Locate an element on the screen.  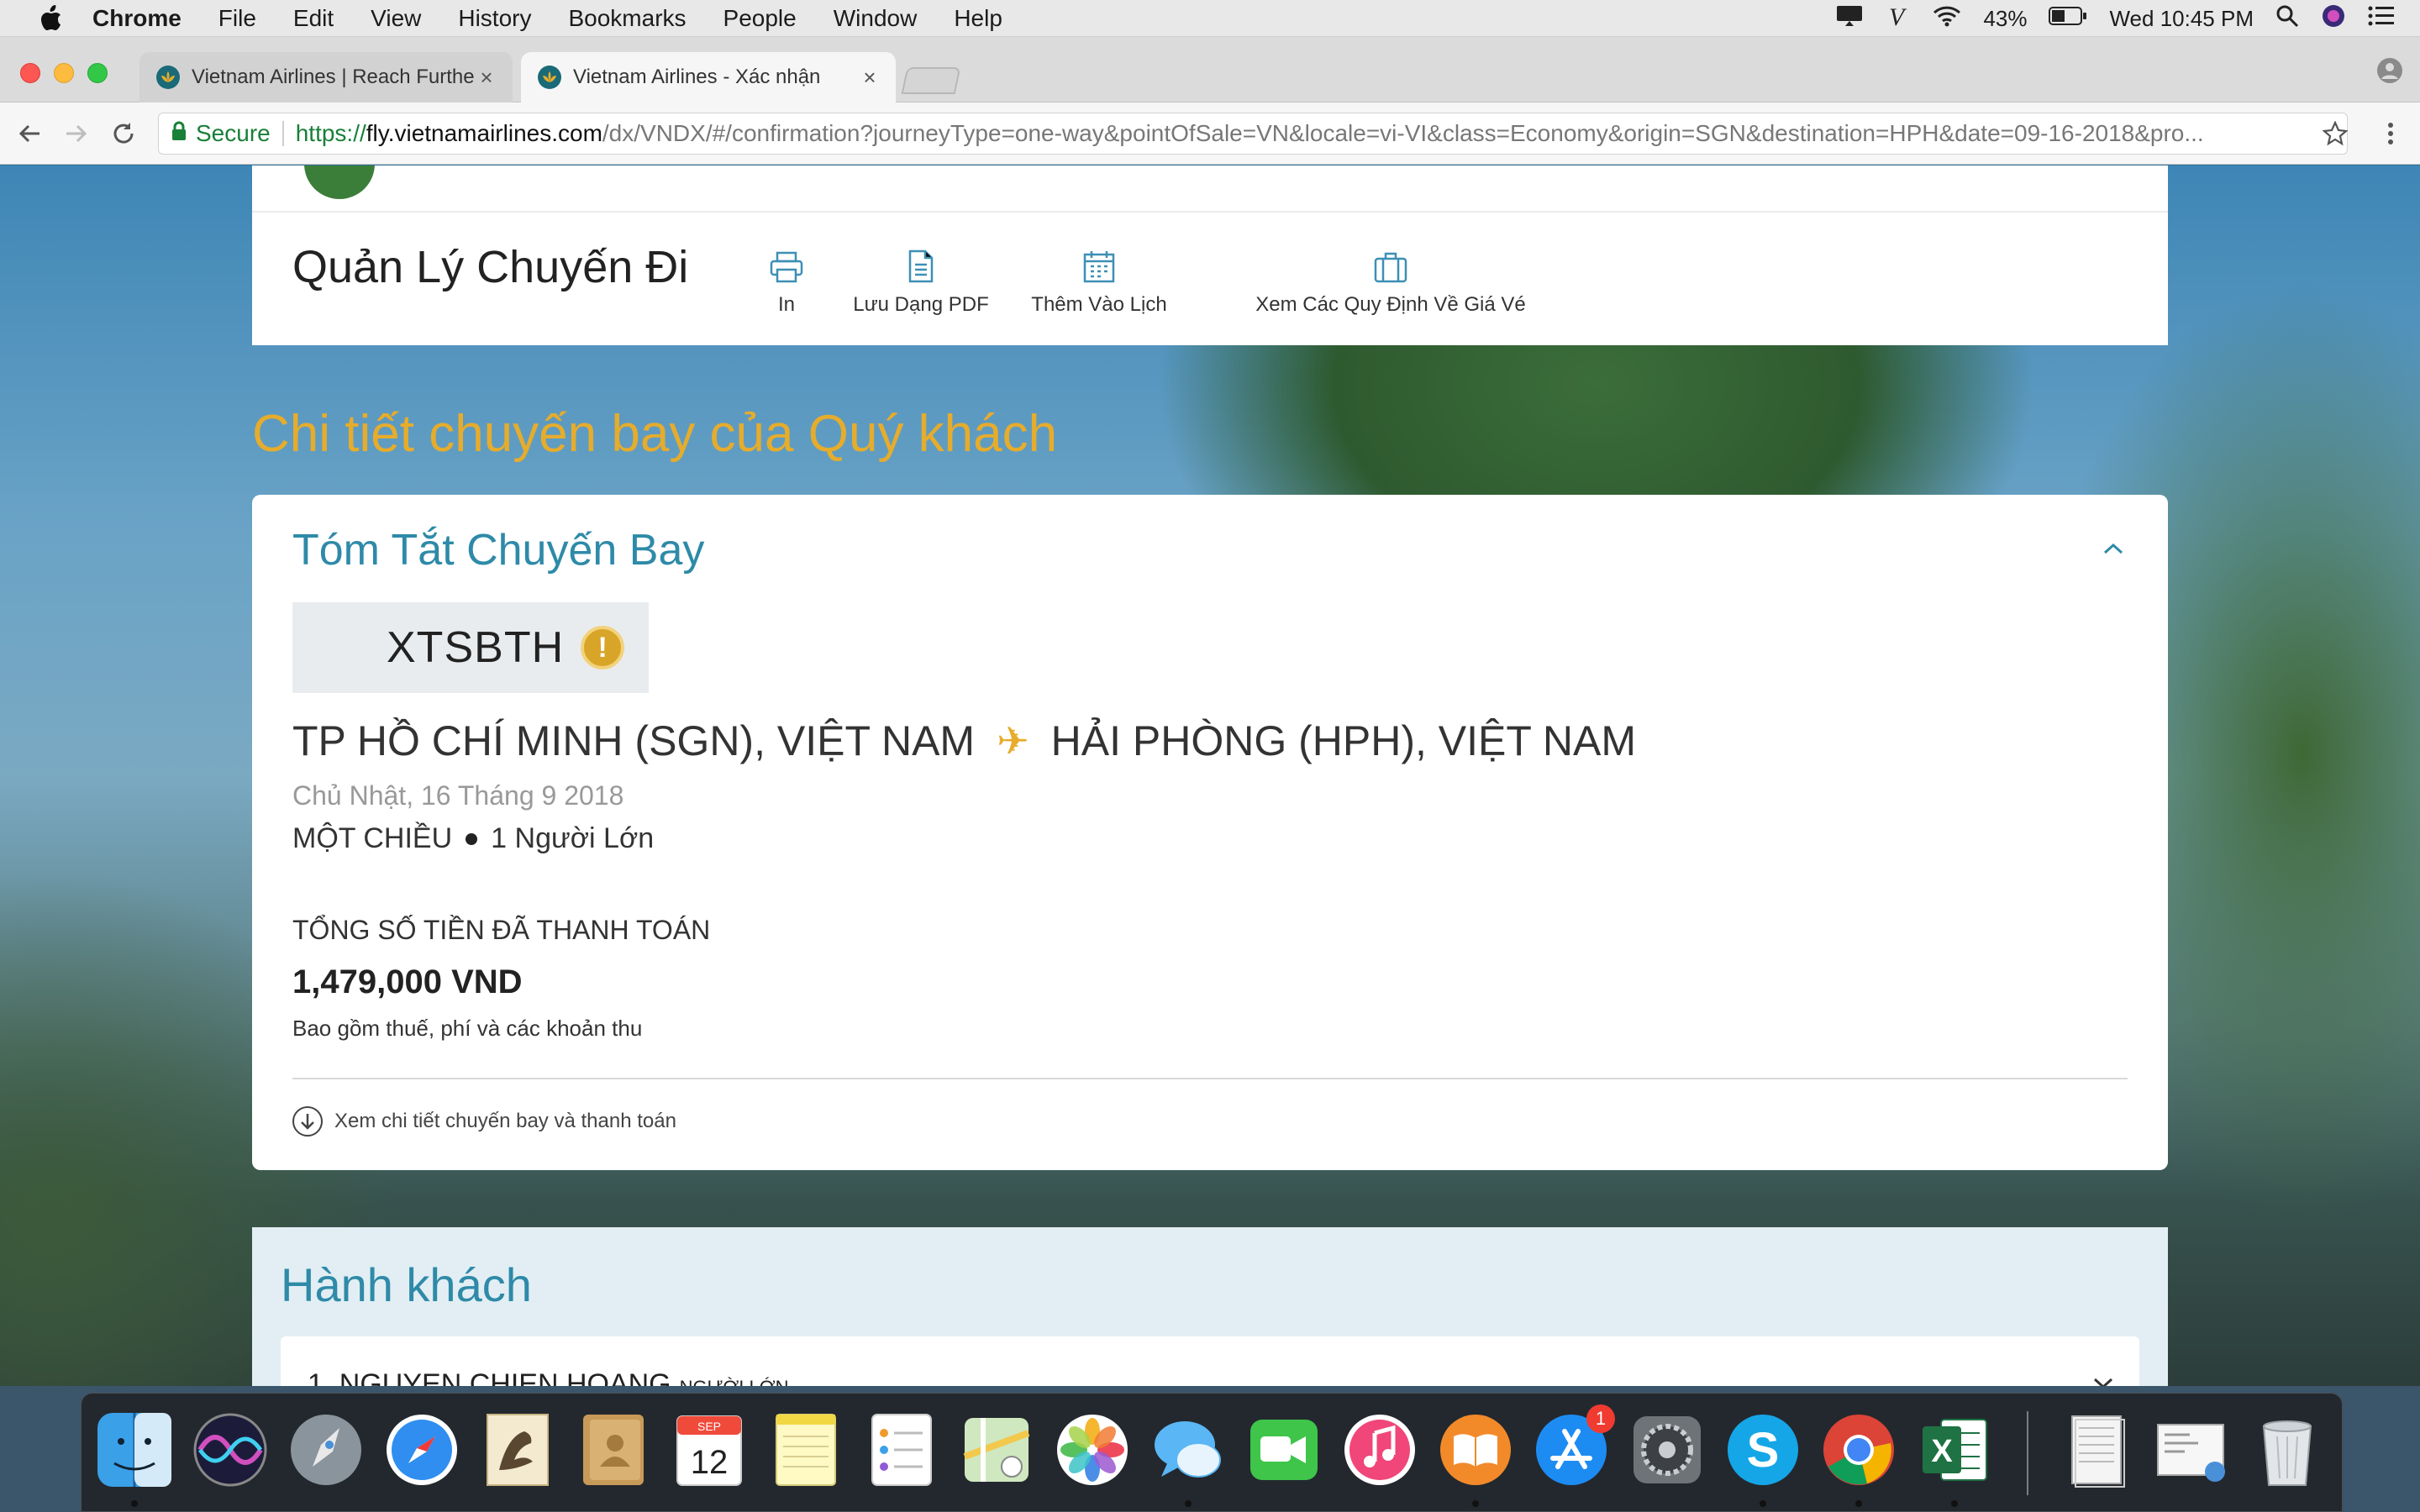
itunes-icon is located at coordinates (1380, 1450).